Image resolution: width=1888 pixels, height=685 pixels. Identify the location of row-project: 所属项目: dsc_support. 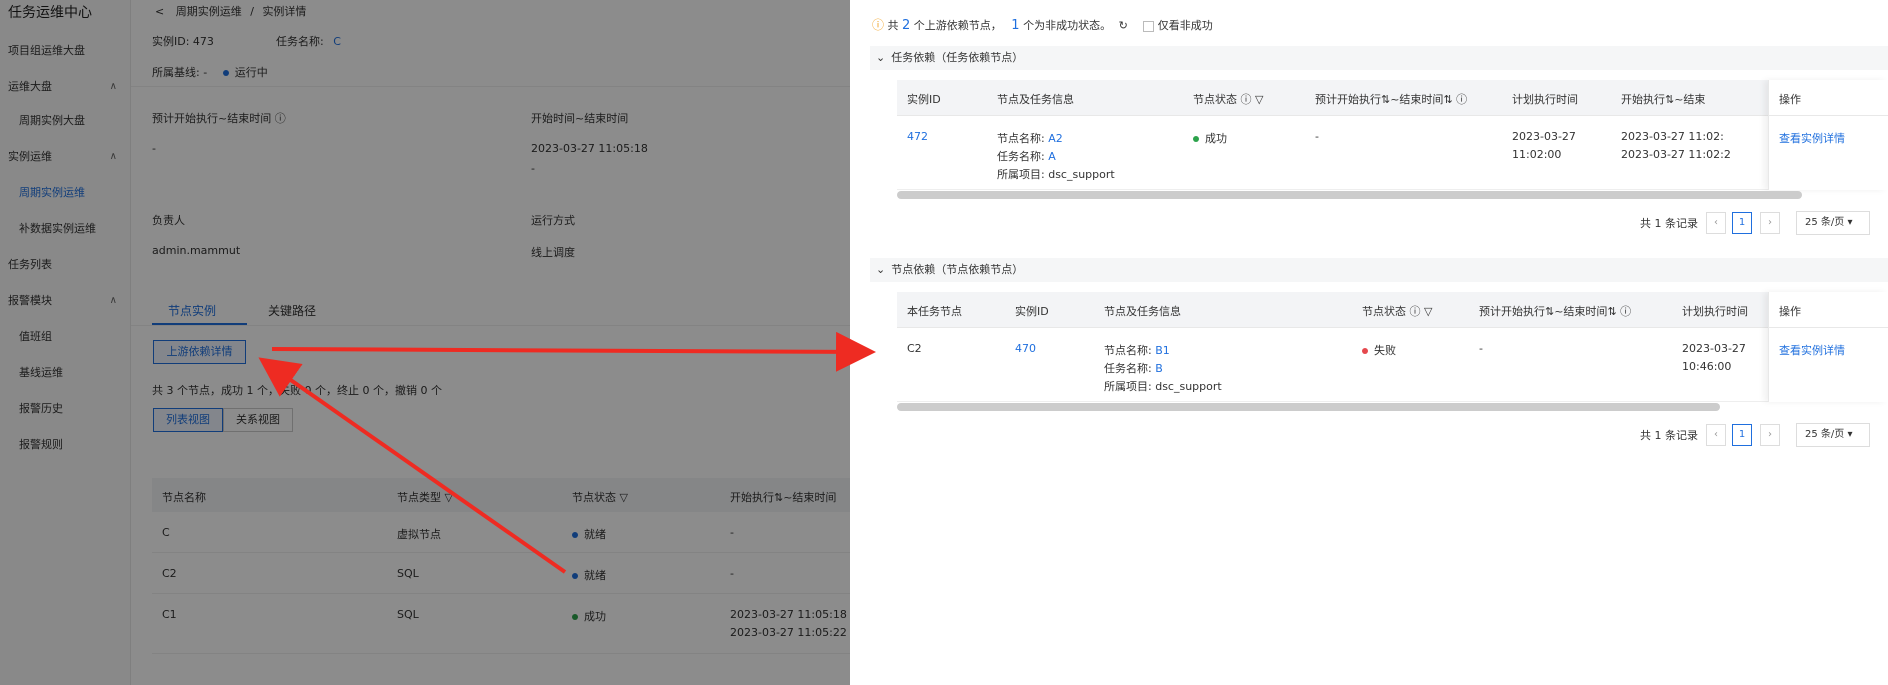
(1163, 386).